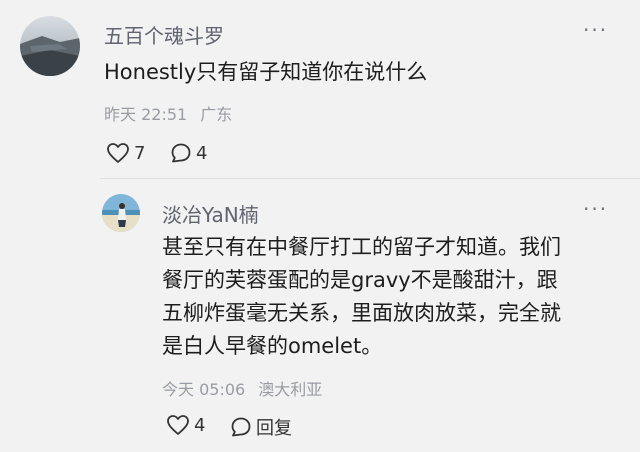 The image size is (640, 452). What do you see at coordinates (164, 34) in the screenshot?
I see `comment-username: 五百个魂斗罗` at bounding box center [164, 34].